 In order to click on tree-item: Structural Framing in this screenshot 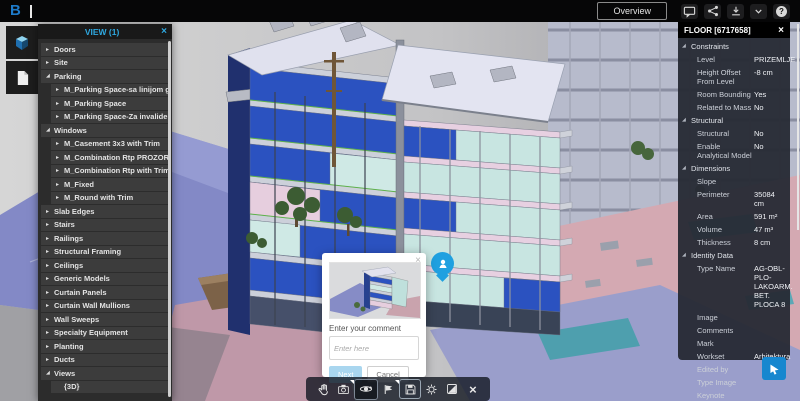, I will do `click(105, 251)`.